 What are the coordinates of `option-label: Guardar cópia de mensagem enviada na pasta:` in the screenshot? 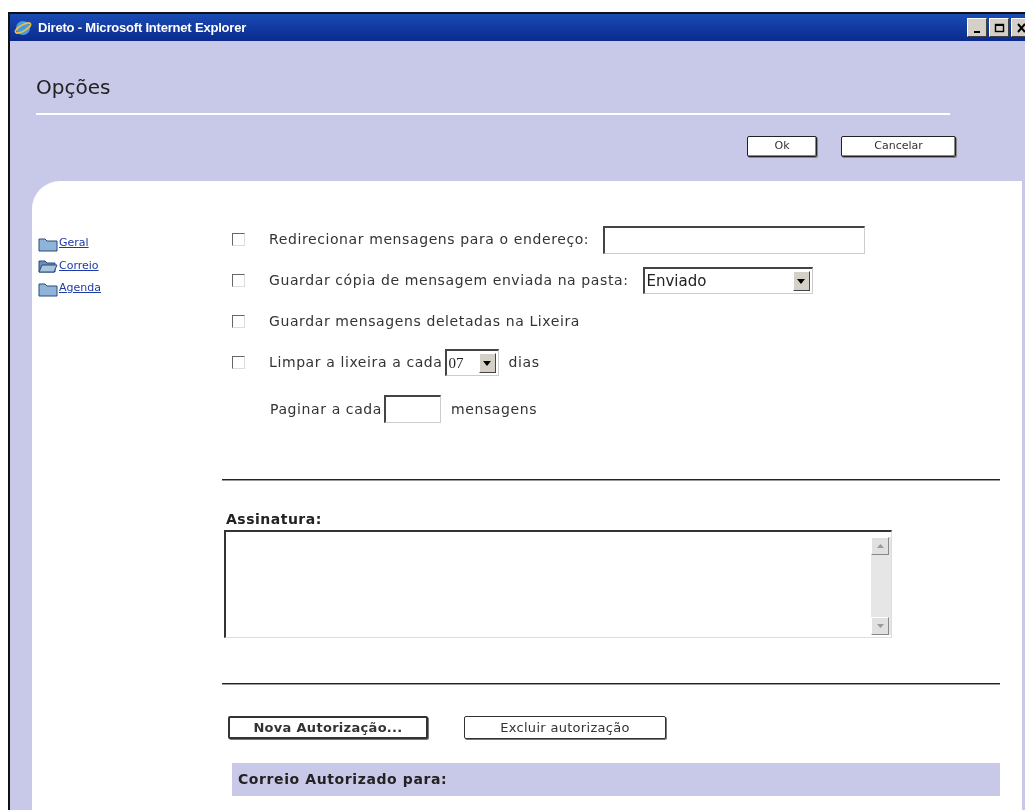 It's located at (449, 280).